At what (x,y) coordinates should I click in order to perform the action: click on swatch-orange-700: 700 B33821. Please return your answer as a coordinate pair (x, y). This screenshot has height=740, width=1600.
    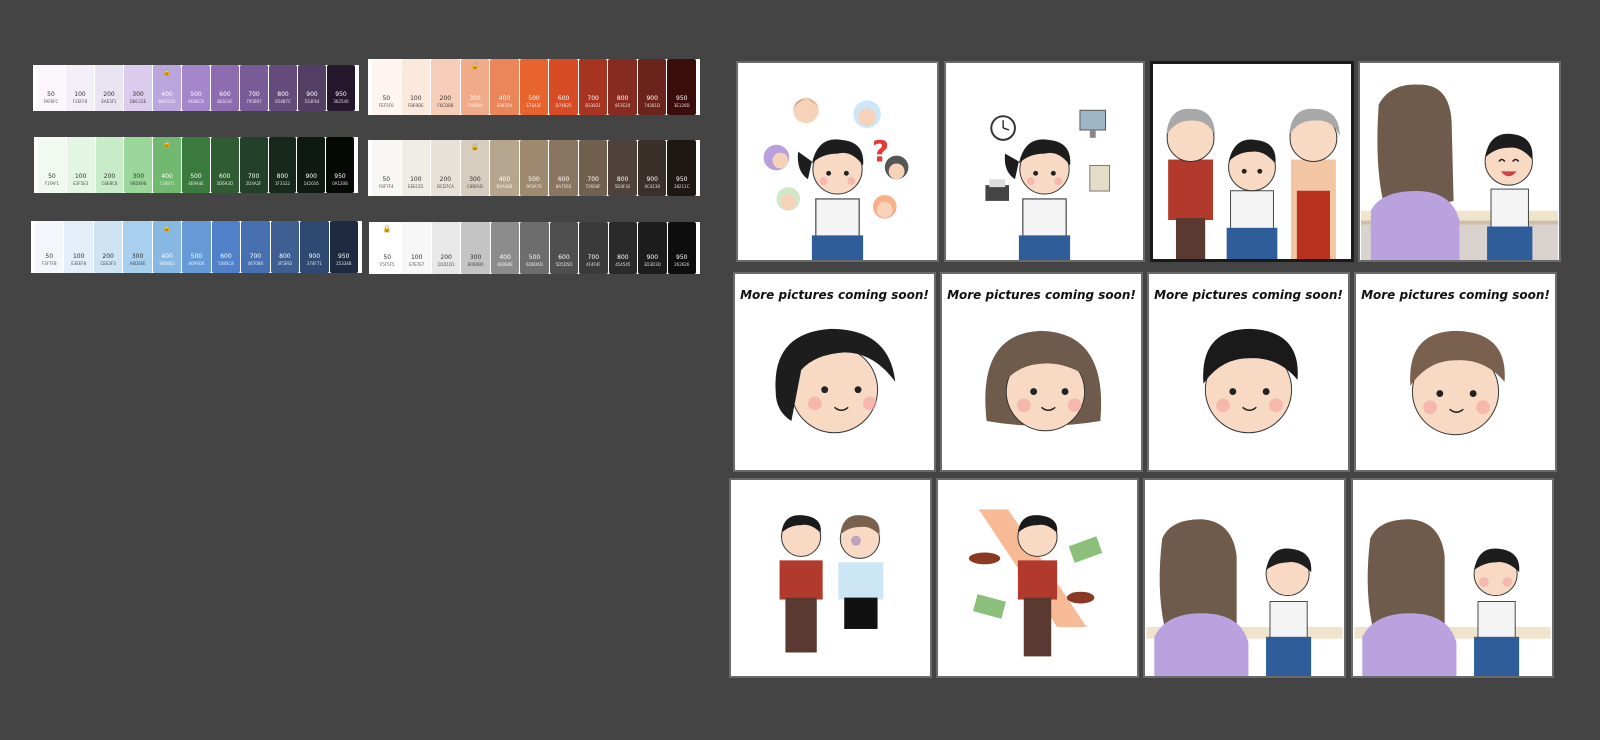
    Looking at the image, I should click on (593, 87).